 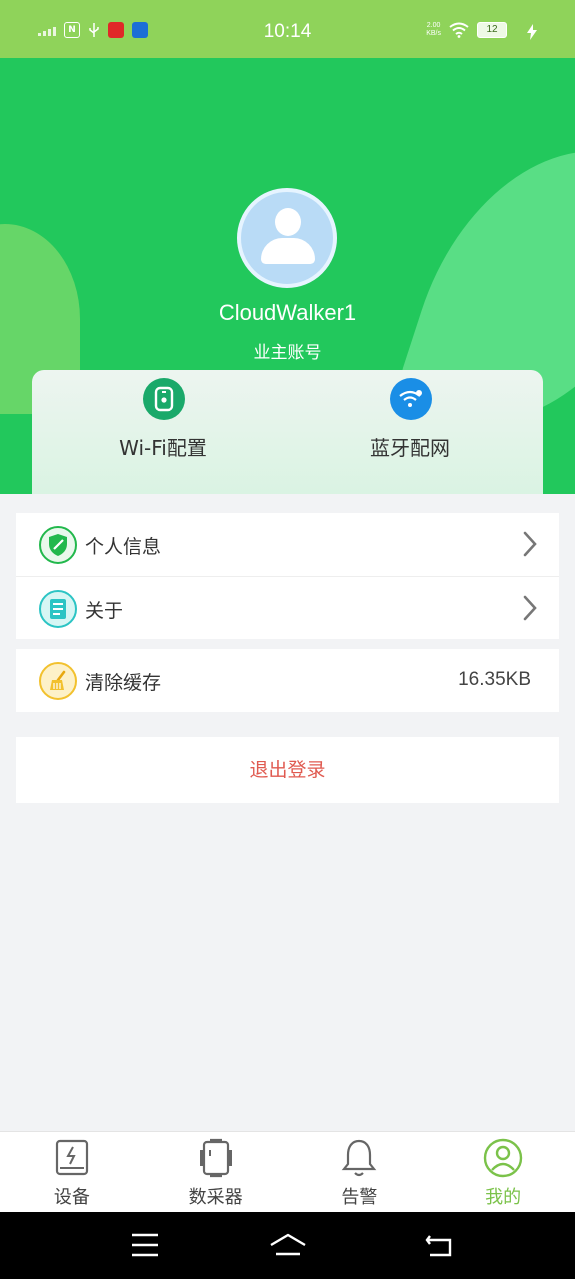 I want to click on wifi-config-button: Wi-Fi配置, so click(x=163, y=433).